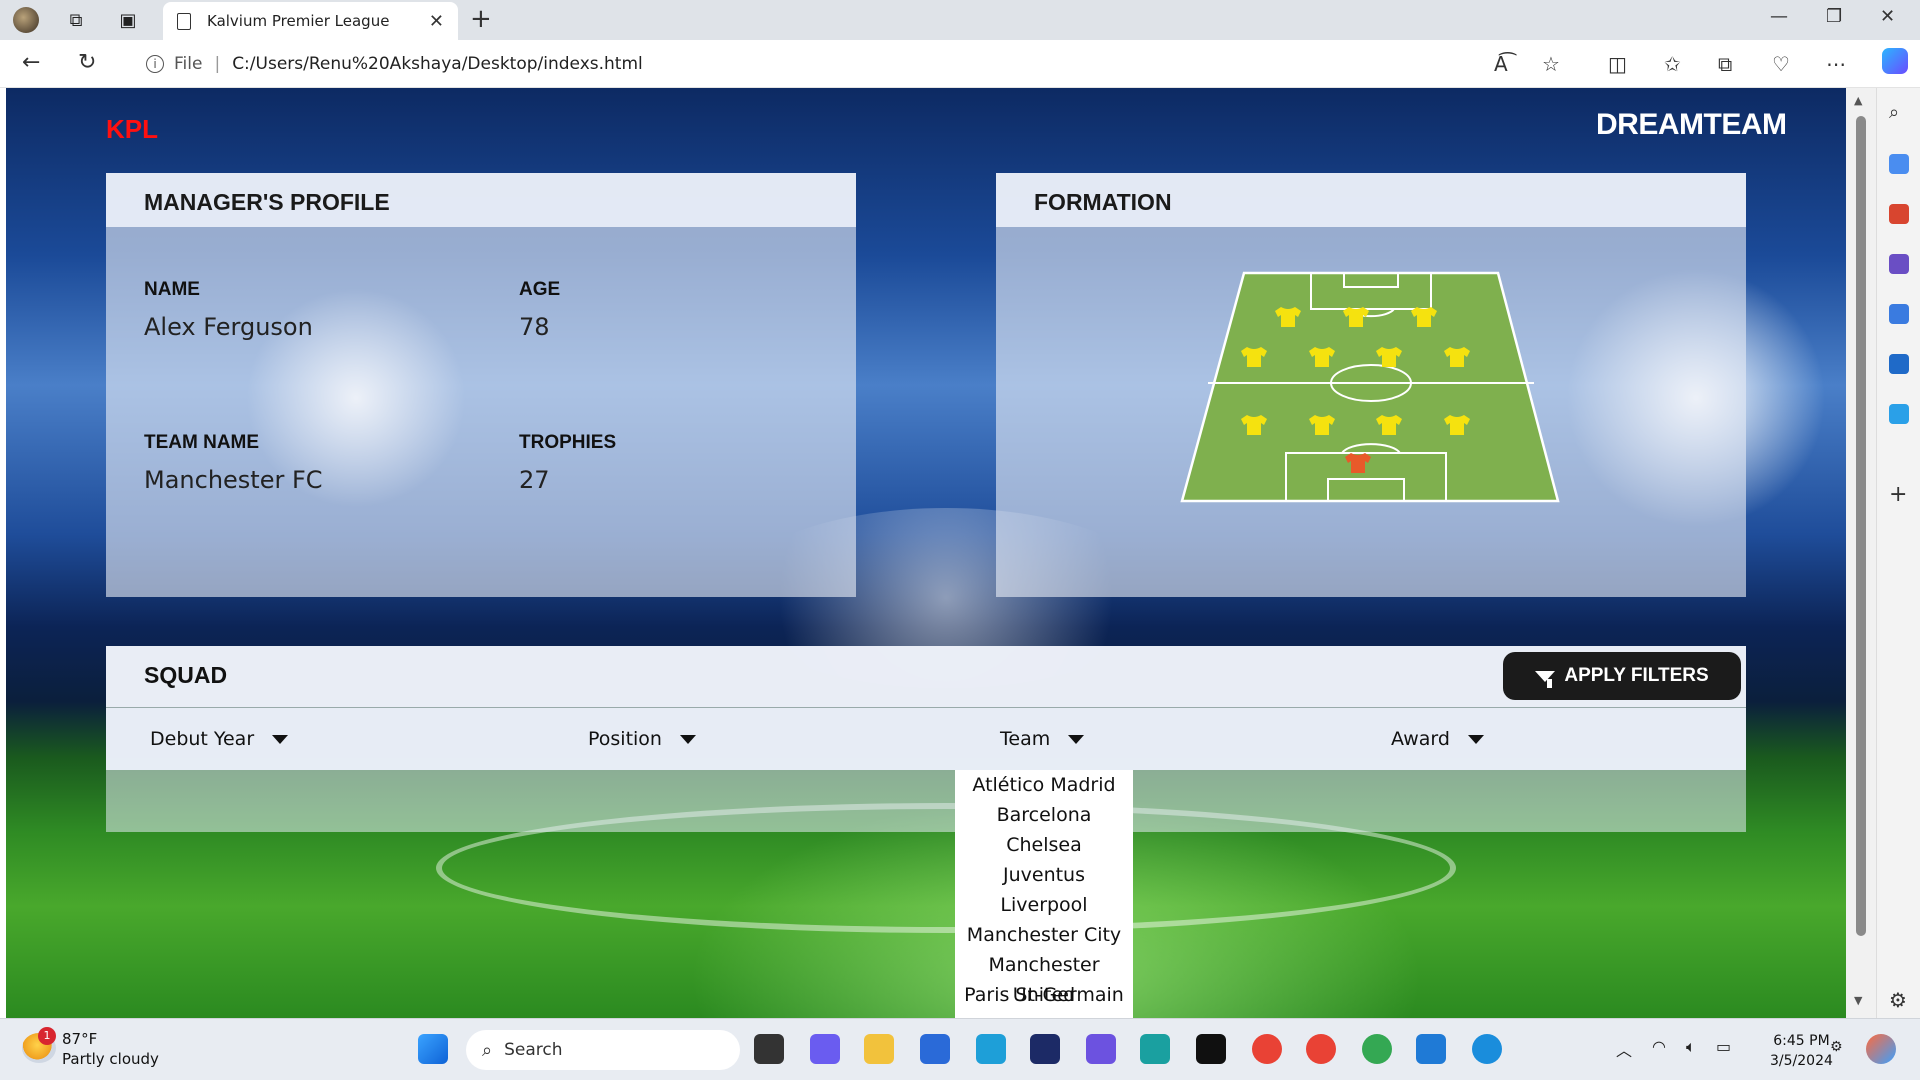 The image size is (1920, 1080). I want to click on chevron-up-icon: ︿, so click(1624, 1049).